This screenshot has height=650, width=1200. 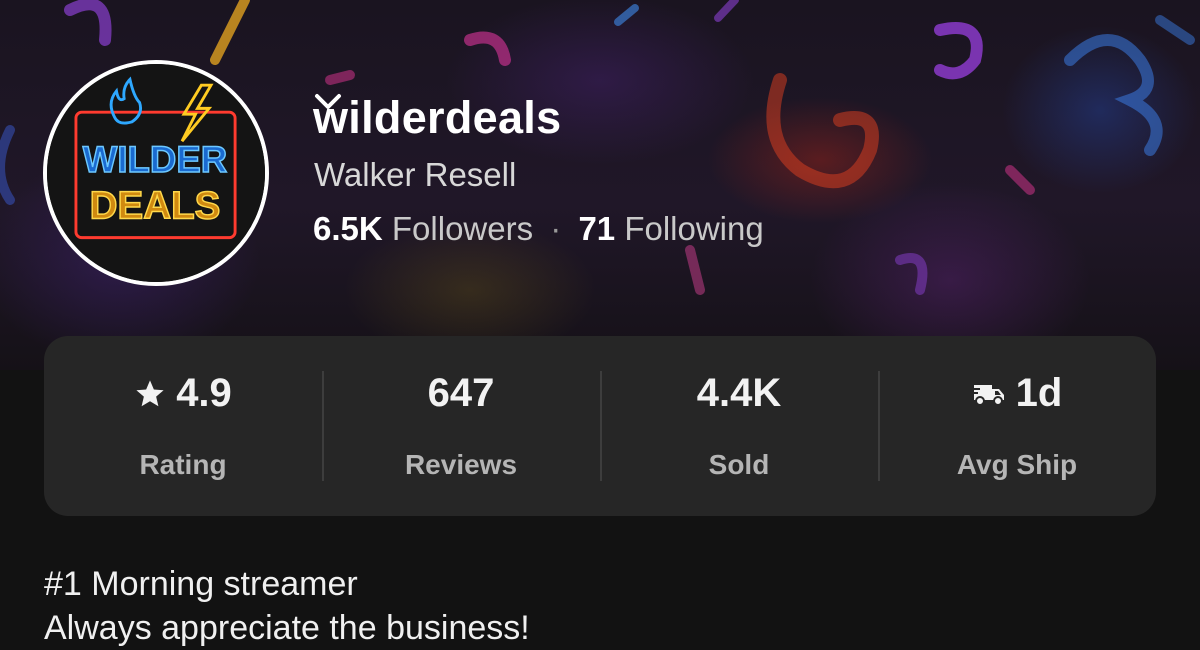 I want to click on avg-ship-value-group: 1d, so click(x=1017, y=393).